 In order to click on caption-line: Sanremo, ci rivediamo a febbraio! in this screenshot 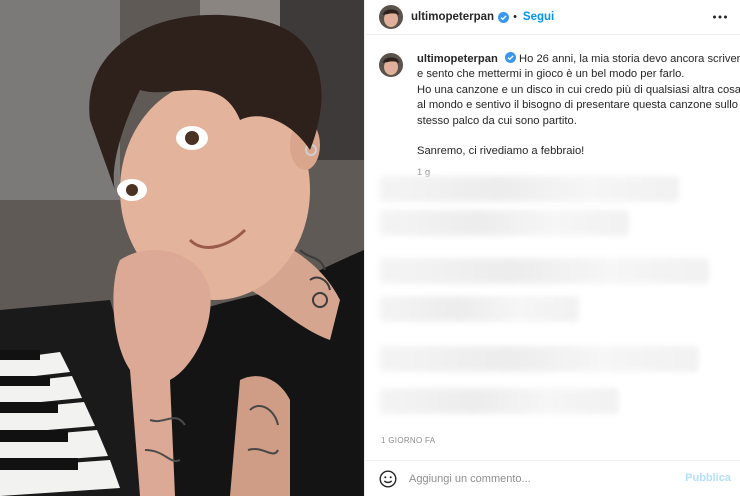, I will do `click(501, 151)`.